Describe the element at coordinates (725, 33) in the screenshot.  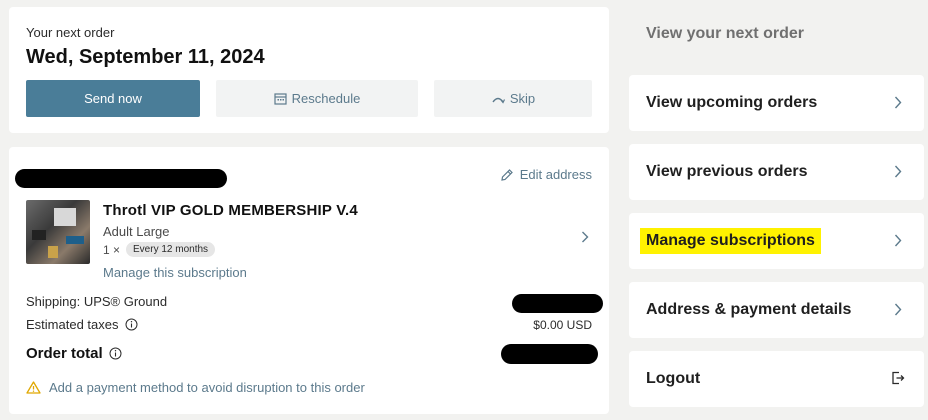
I see `nav-view-next-order-label: View your next order` at that location.